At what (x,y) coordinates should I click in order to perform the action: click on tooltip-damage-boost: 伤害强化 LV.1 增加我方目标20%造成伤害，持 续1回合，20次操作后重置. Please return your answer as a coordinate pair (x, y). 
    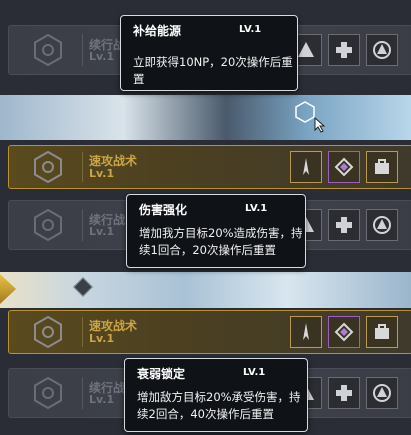
    Looking at the image, I should click on (216, 231).